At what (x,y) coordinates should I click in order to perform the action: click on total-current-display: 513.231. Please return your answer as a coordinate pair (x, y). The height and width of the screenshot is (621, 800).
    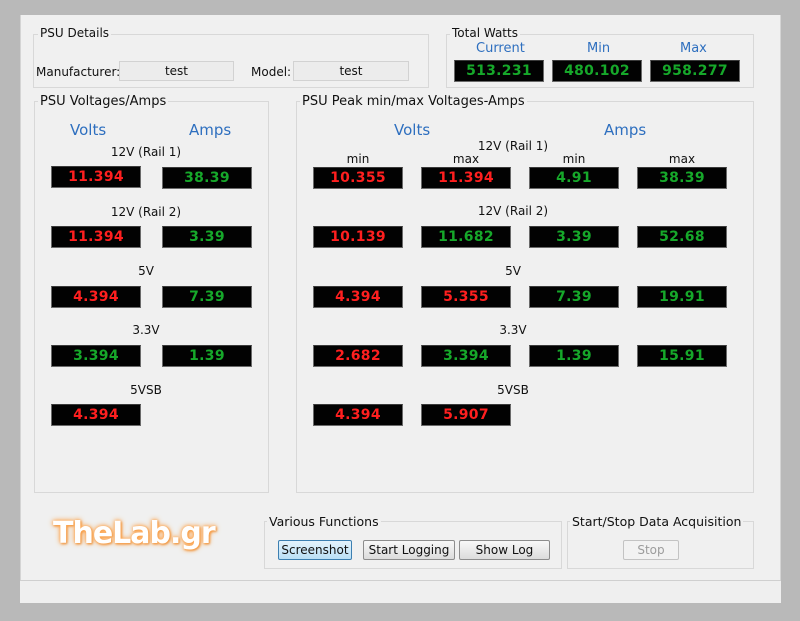
    Looking at the image, I should click on (499, 71).